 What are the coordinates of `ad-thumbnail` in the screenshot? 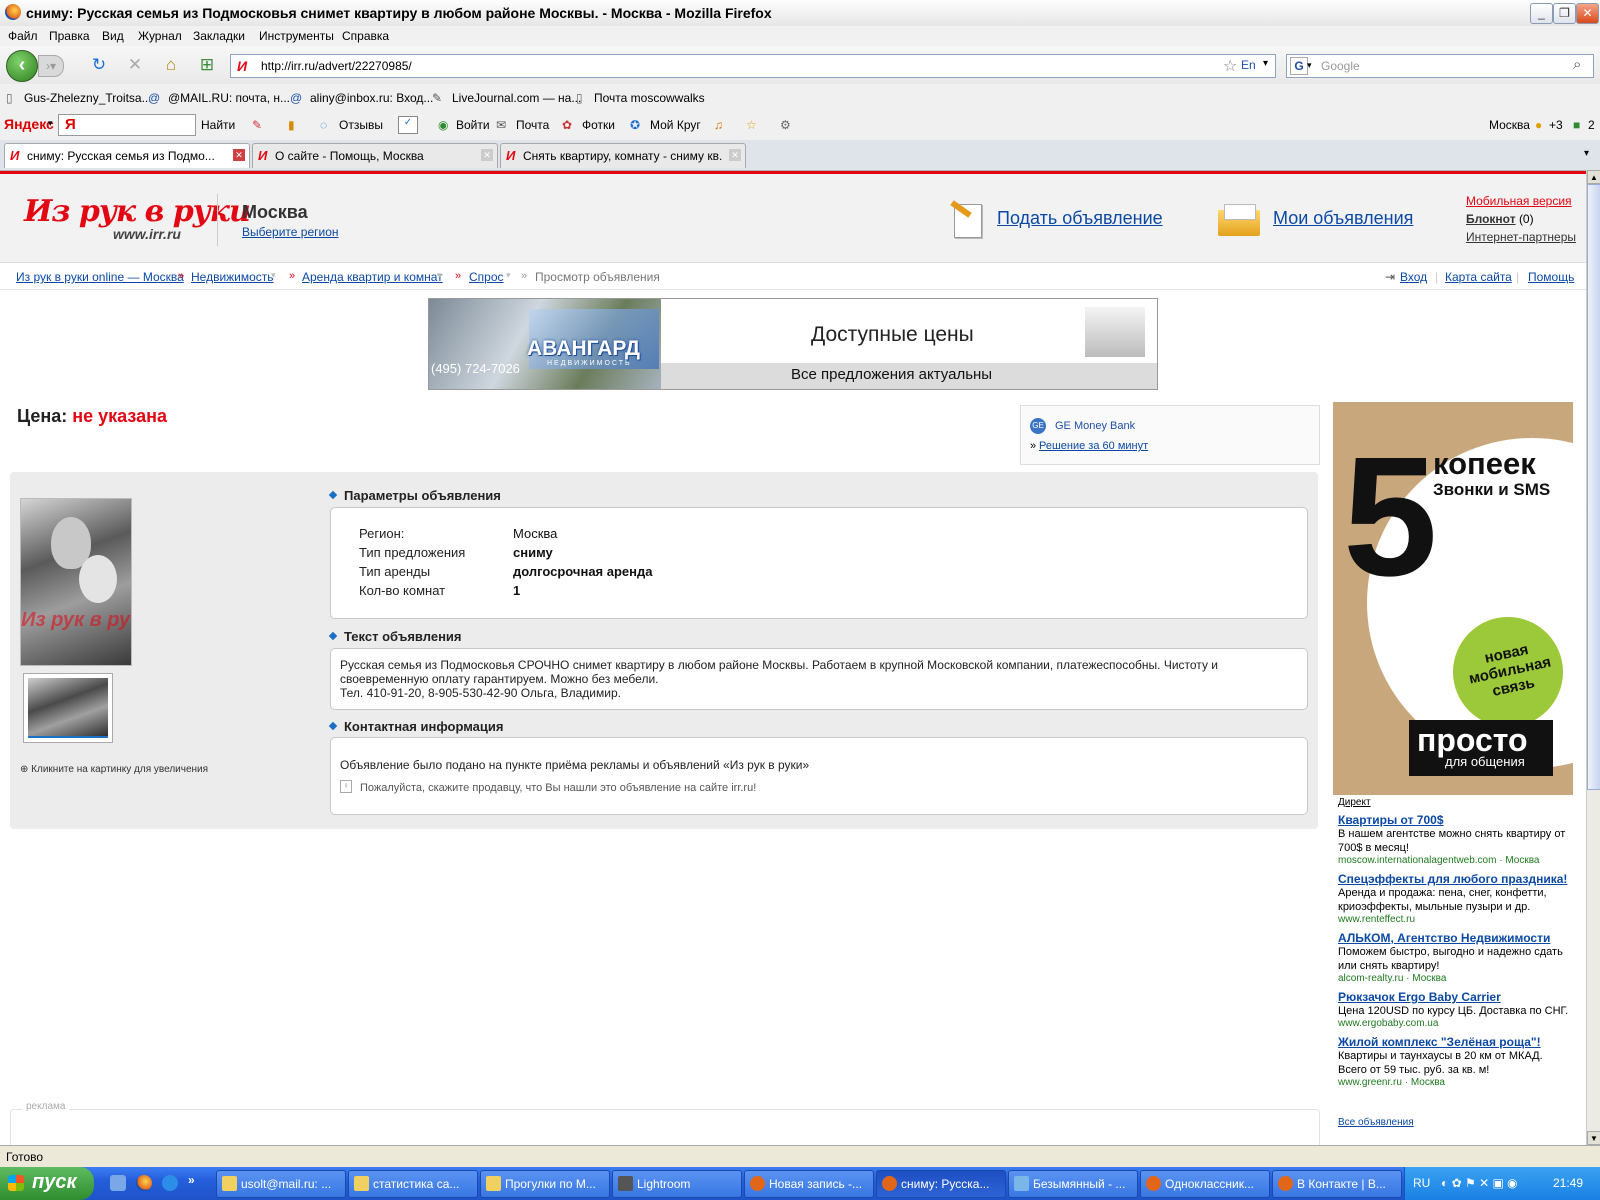 It's located at (68, 708).